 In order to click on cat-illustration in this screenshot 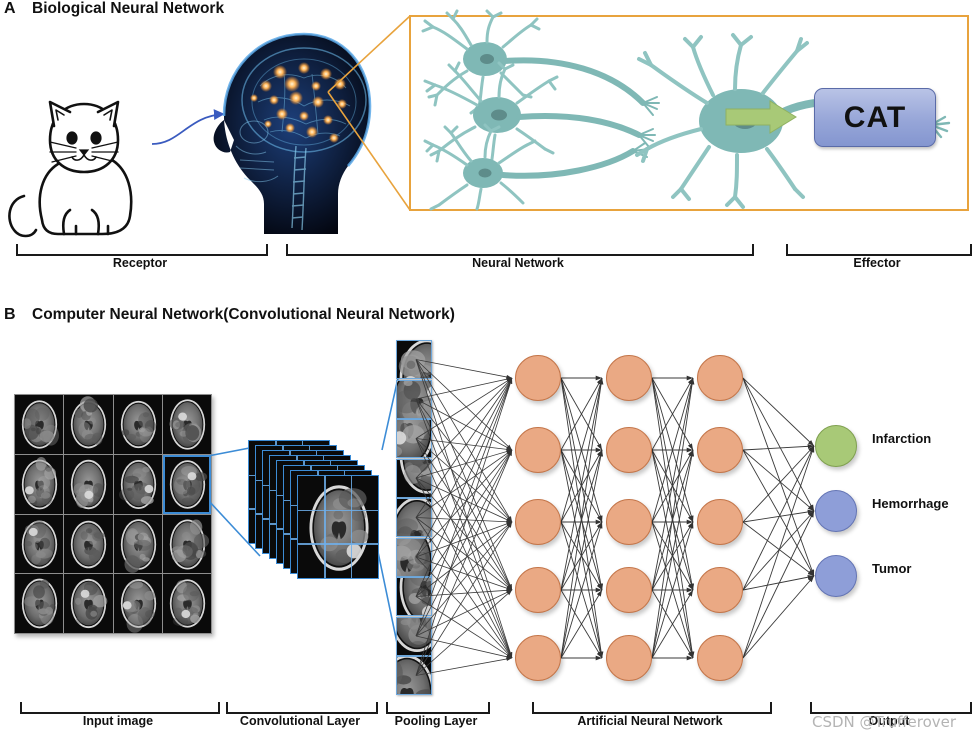, I will do `click(81, 165)`.